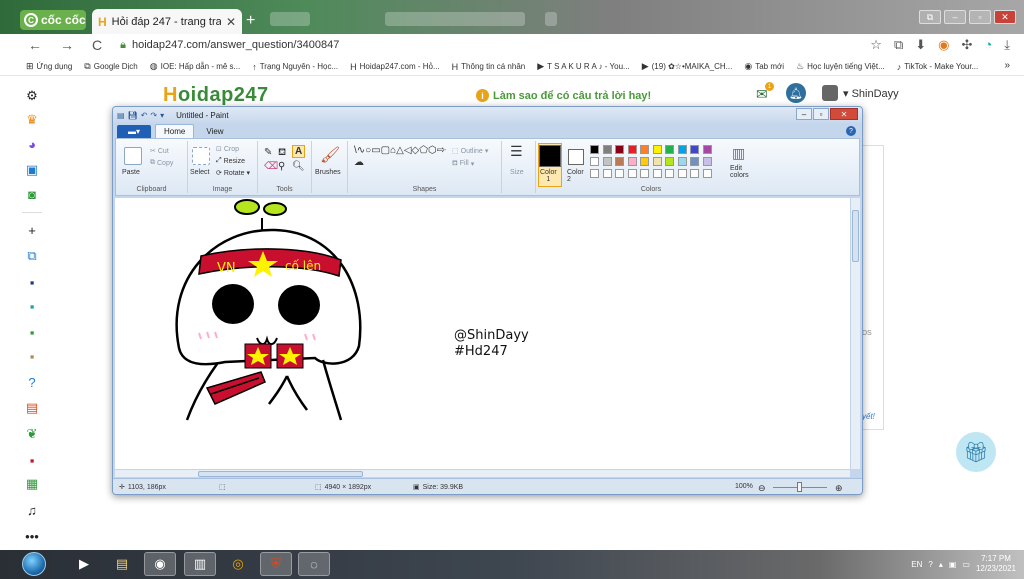 Image resolution: width=1024 pixels, height=579 pixels. I want to click on paint-doc-taskbar-icon: ◌, so click(314, 564).